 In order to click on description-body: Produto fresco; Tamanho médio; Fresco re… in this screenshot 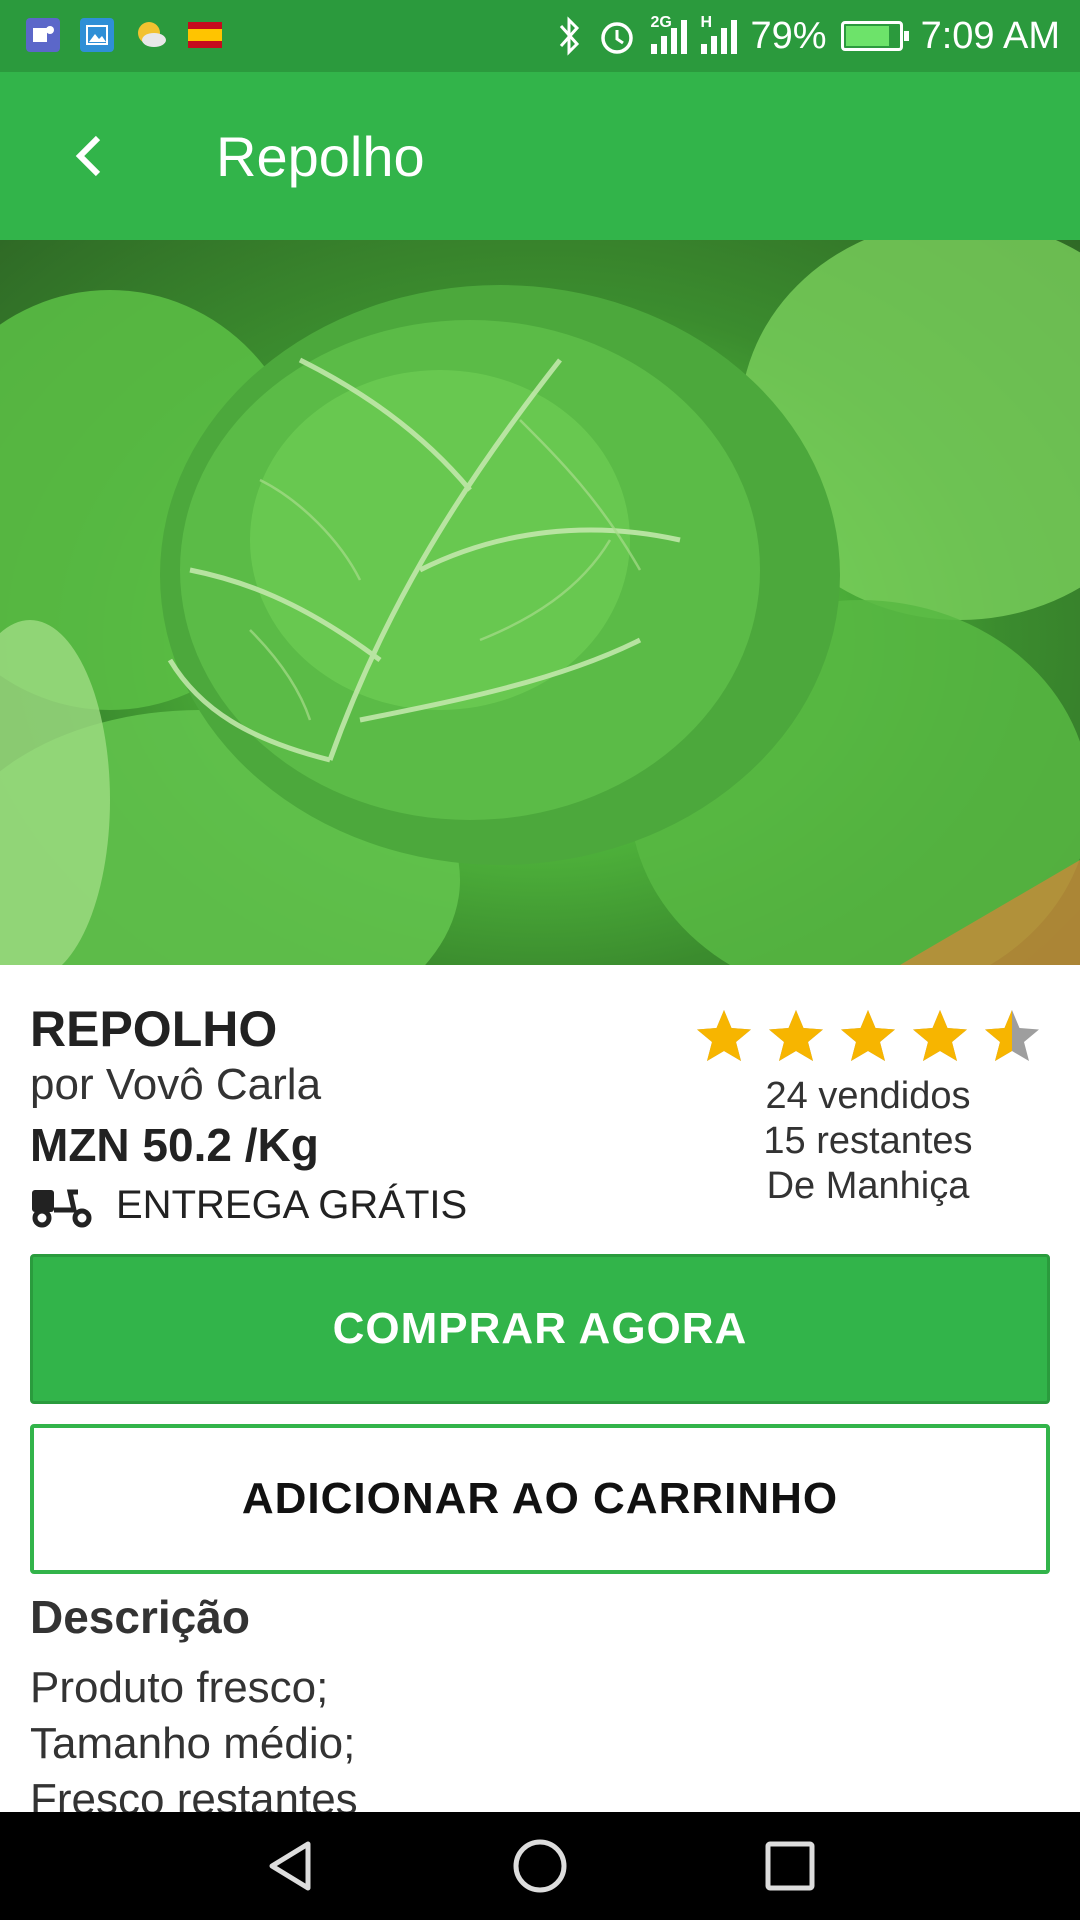, I will do `click(194, 1744)`.